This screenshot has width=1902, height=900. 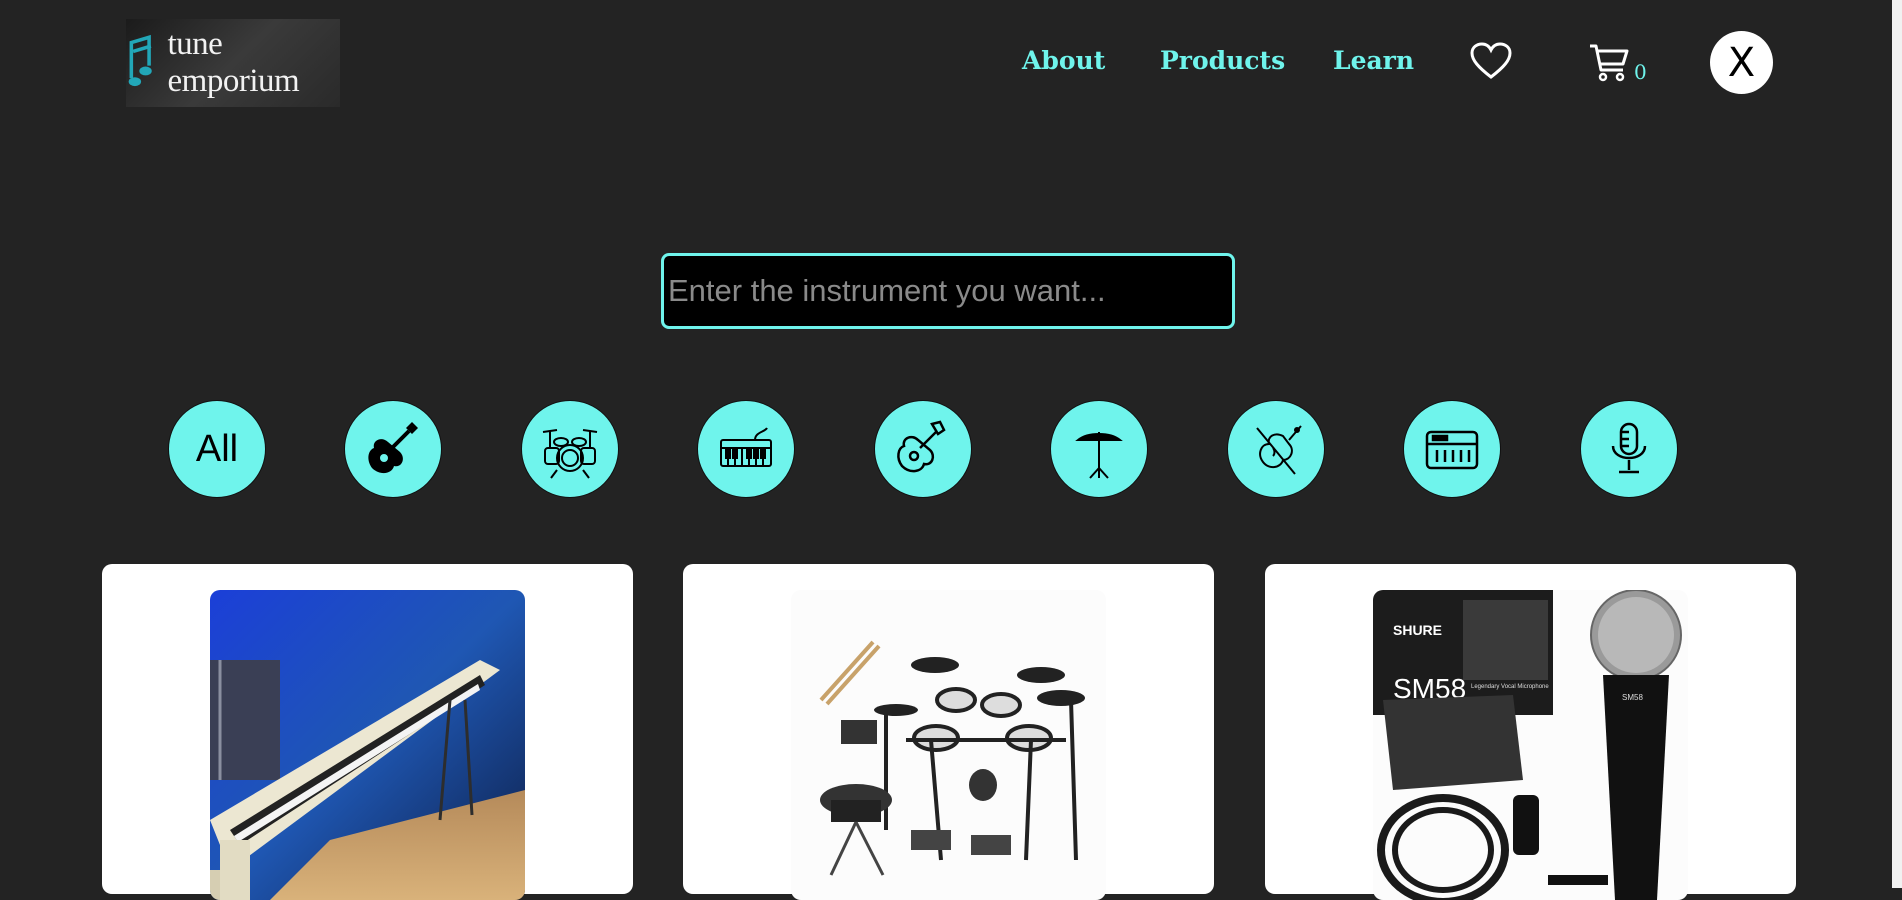 I want to click on category-cymbals, so click(x=1099, y=449).